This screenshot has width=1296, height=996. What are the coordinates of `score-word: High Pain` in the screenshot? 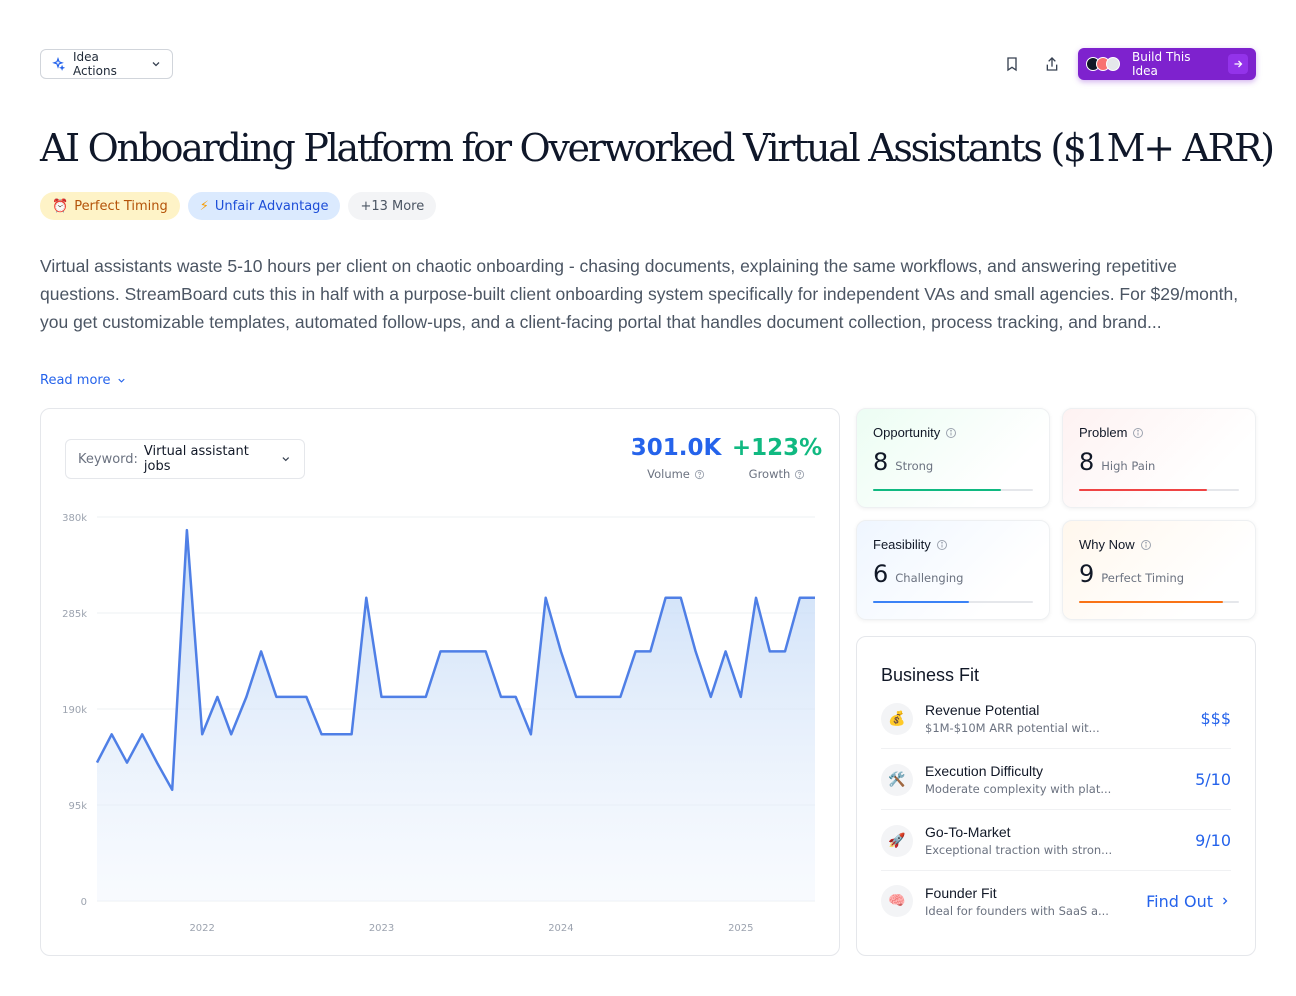 It's located at (1128, 466).